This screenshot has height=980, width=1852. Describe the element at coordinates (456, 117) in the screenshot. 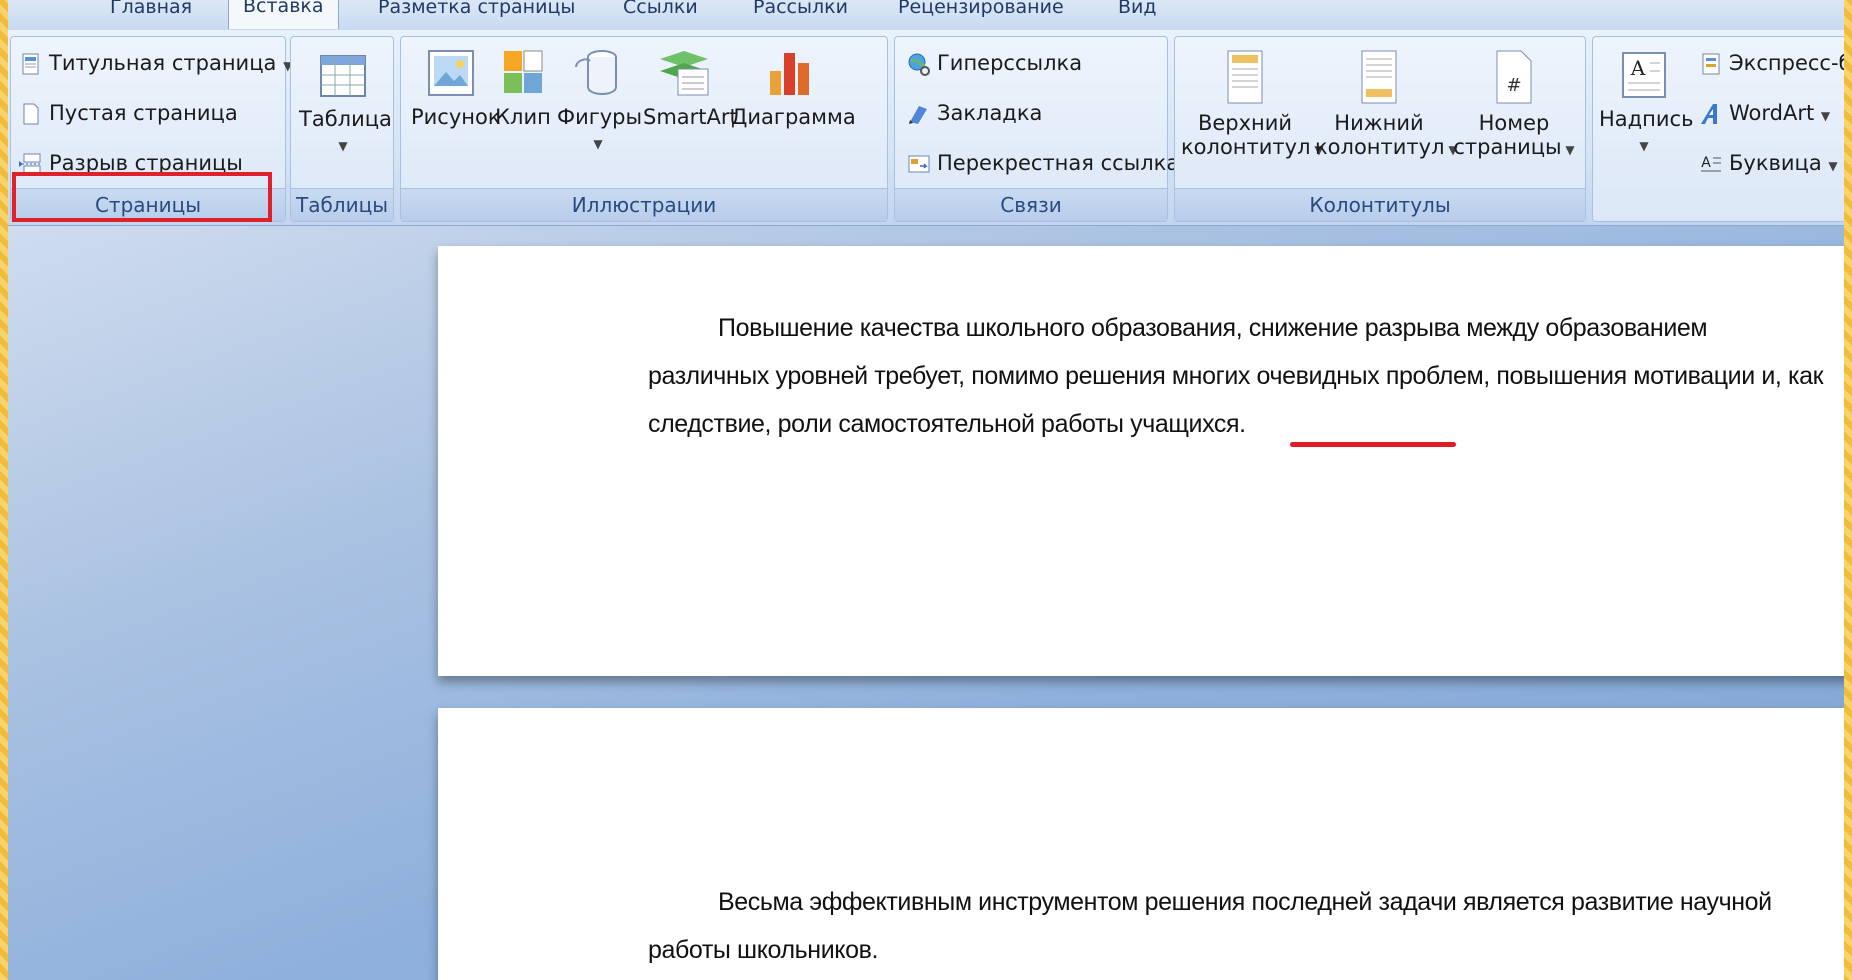

I see `picture-label: Рисунок` at that location.